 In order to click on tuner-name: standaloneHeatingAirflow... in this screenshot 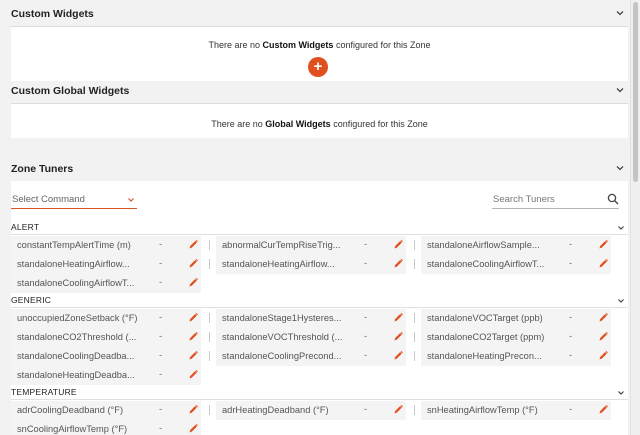, I will do `click(73, 264)`.